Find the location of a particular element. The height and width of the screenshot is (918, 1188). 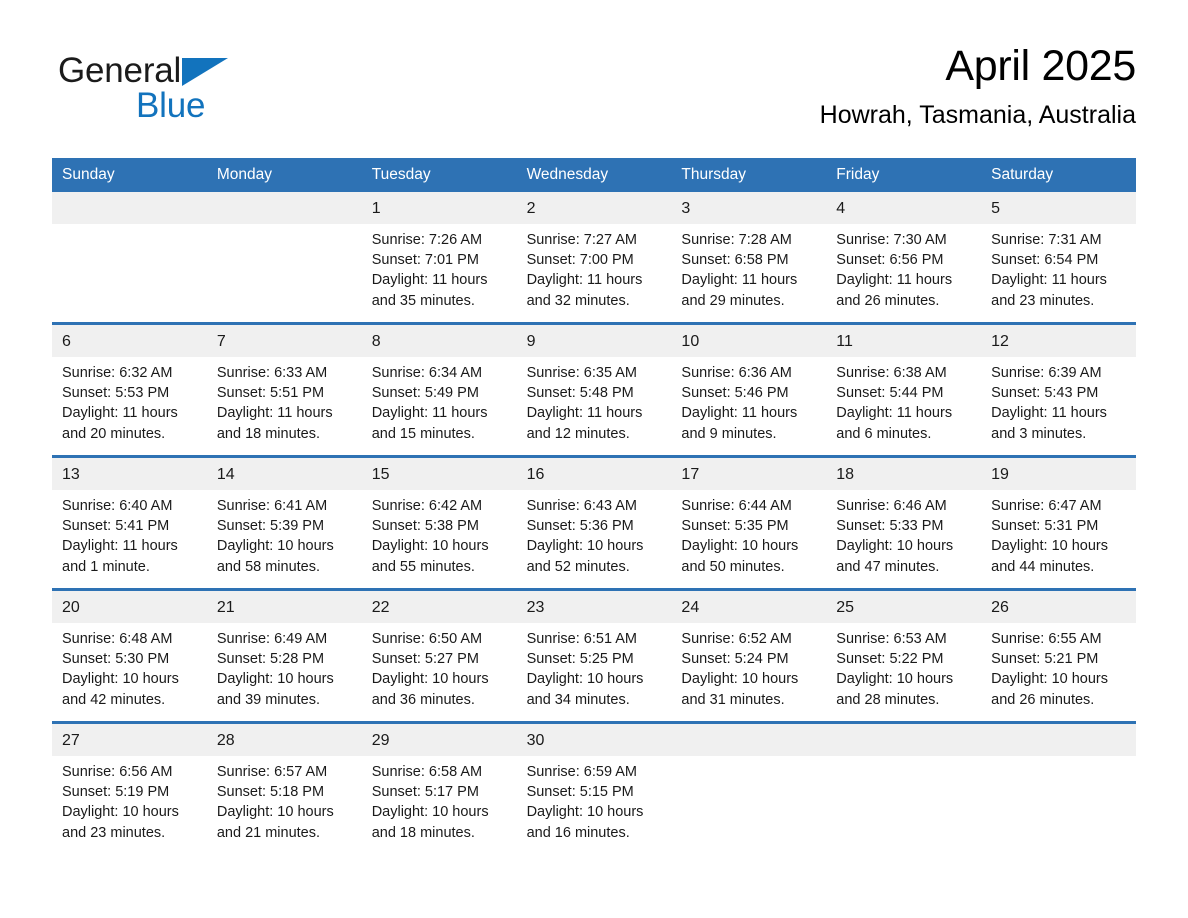

day-number-27: 27 is located at coordinates (129, 740).